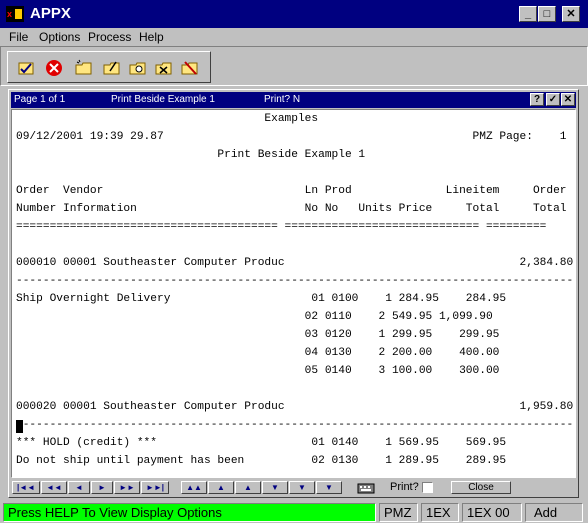 This screenshot has height=523, width=588. What do you see at coordinates (254, 317) in the screenshot?
I see `report-line: 02 0110 2 549.95 1,099.90` at bounding box center [254, 317].